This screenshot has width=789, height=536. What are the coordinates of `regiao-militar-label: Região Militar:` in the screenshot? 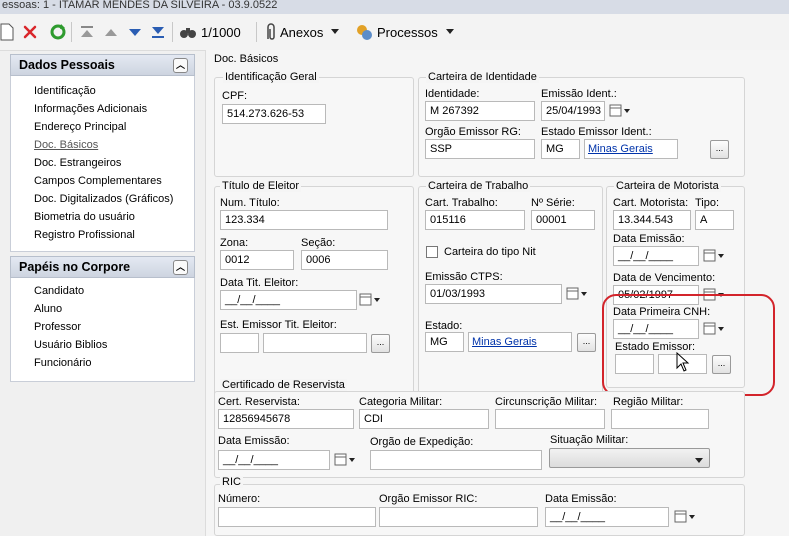 It's located at (648, 402).